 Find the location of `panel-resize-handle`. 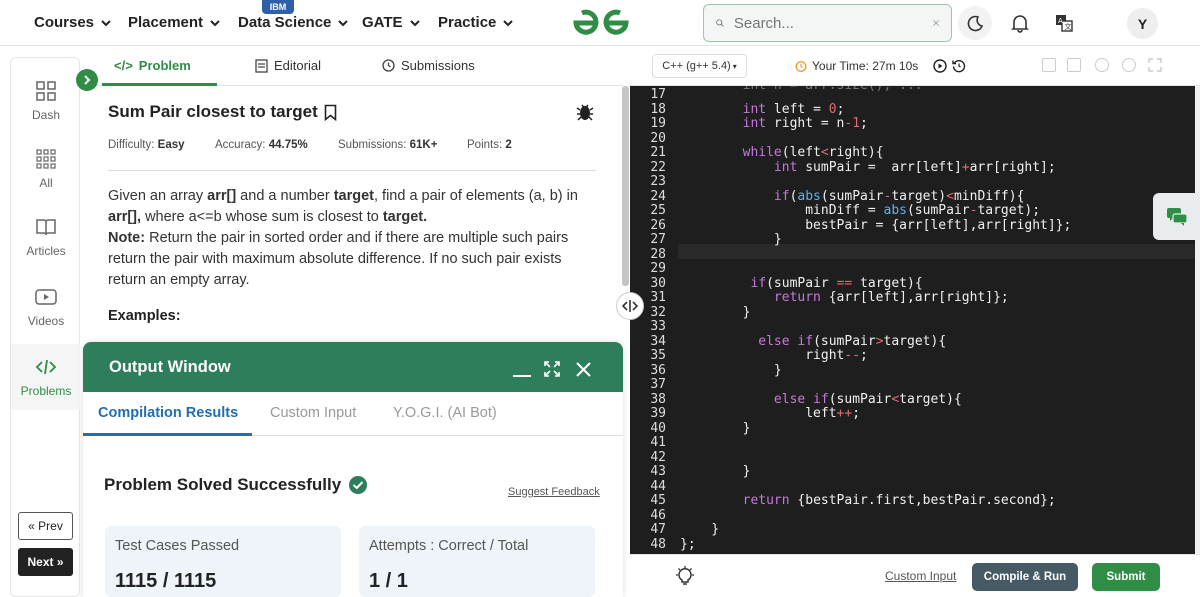

panel-resize-handle is located at coordinates (630, 306).